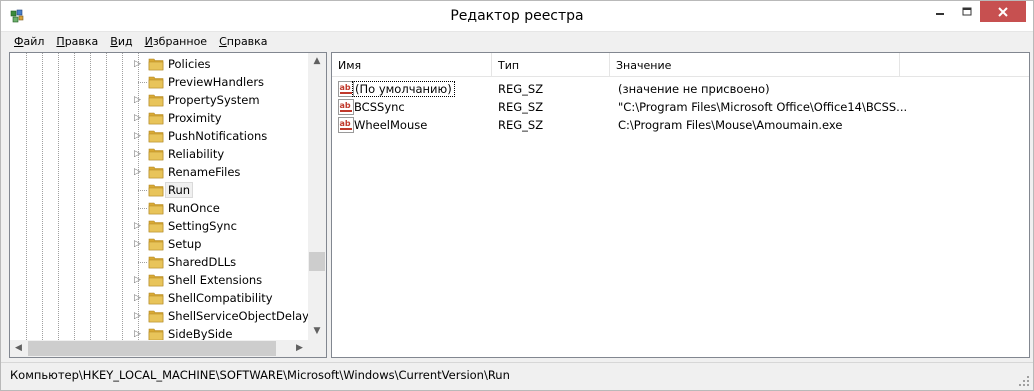  I want to click on scroll-corner, so click(317, 348).